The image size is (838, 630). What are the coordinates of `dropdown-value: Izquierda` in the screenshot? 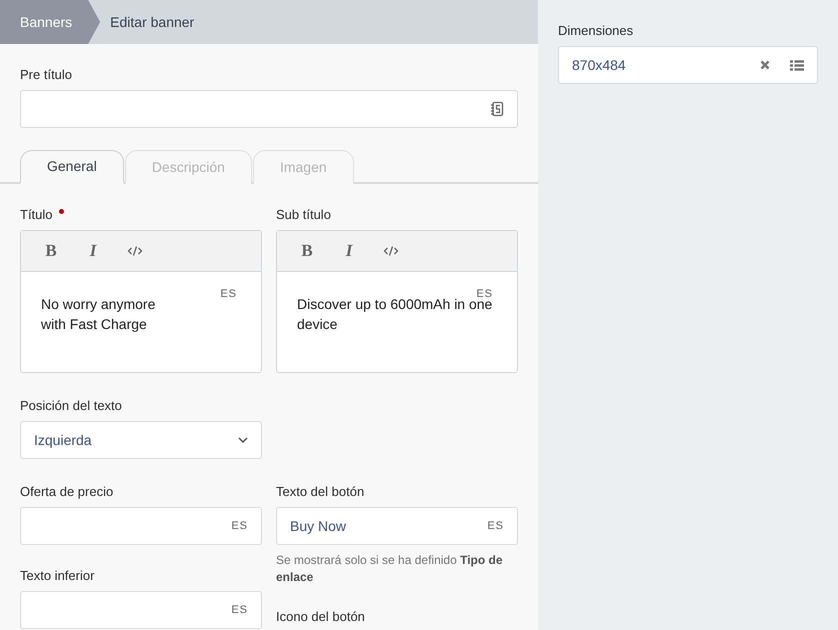 It's located at (63, 440).